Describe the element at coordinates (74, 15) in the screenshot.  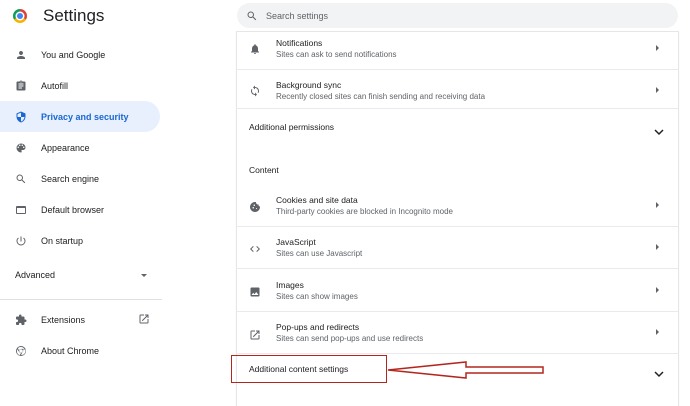
I see `page-title: Settings` at that location.